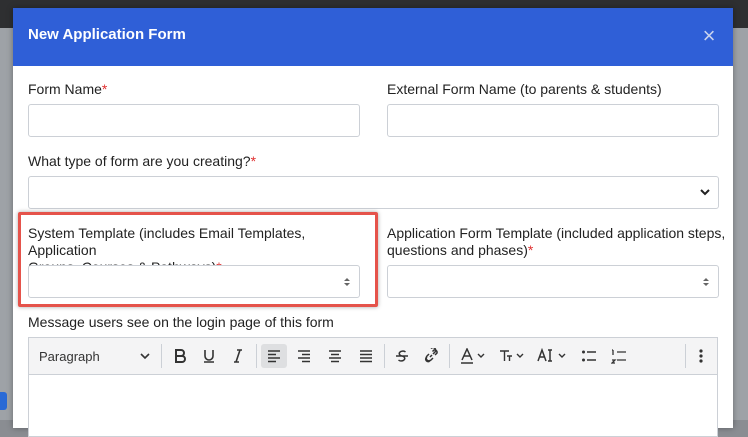 Image resolution: width=748 pixels, height=437 pixels. I want to click on align-right-icon, so click(304, 356).